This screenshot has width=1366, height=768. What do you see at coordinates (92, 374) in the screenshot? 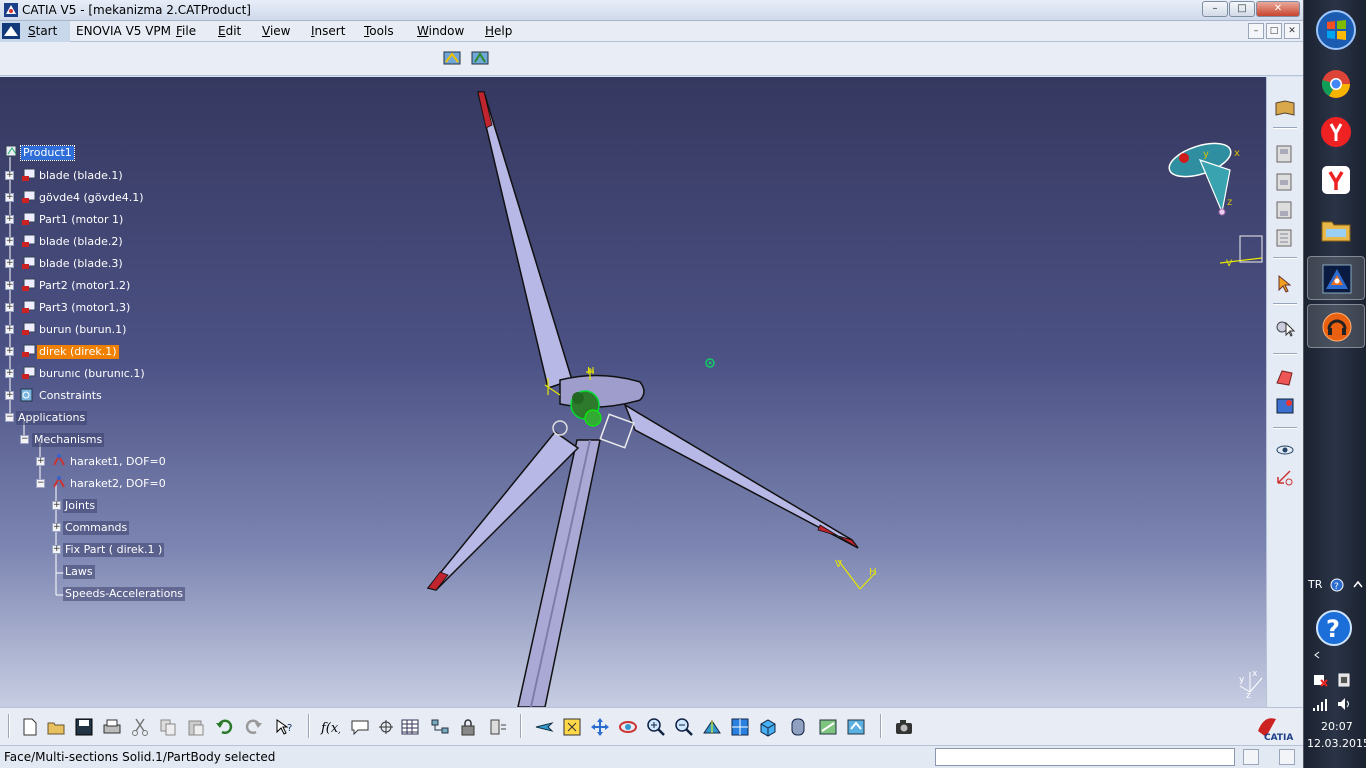
I see `tree-item-part: burunıc (burunıc.1)` at bounding box center [92, 374].